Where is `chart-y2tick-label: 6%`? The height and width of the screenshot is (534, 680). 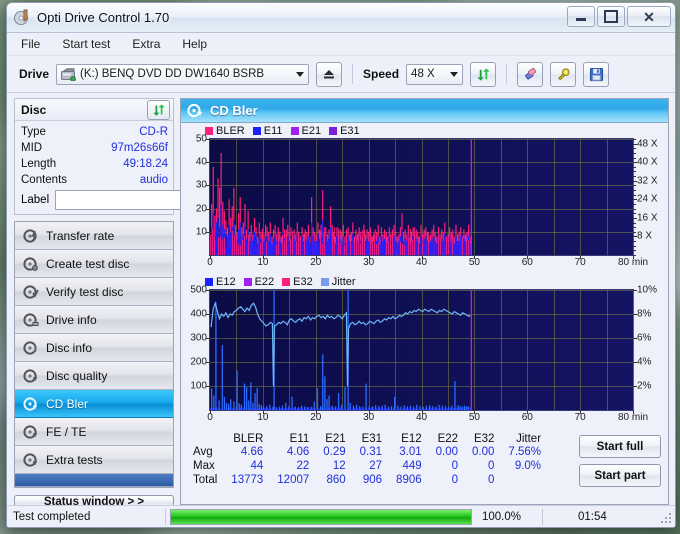
chart-y2tick-label: 6% is located at coordinates (644, 338).